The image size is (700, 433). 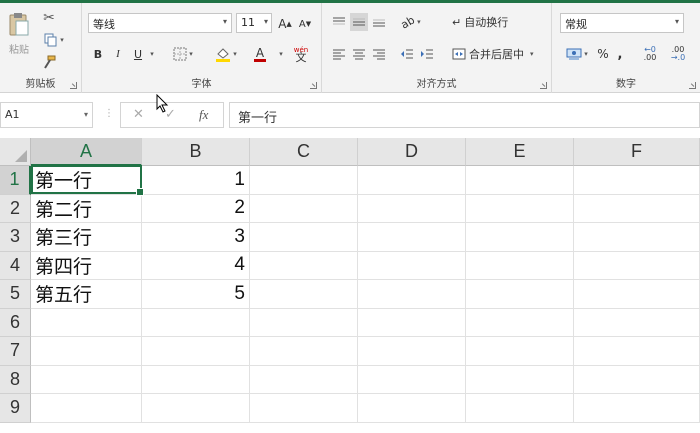 I want to click on cell-f6, so click(x=637, y=322).